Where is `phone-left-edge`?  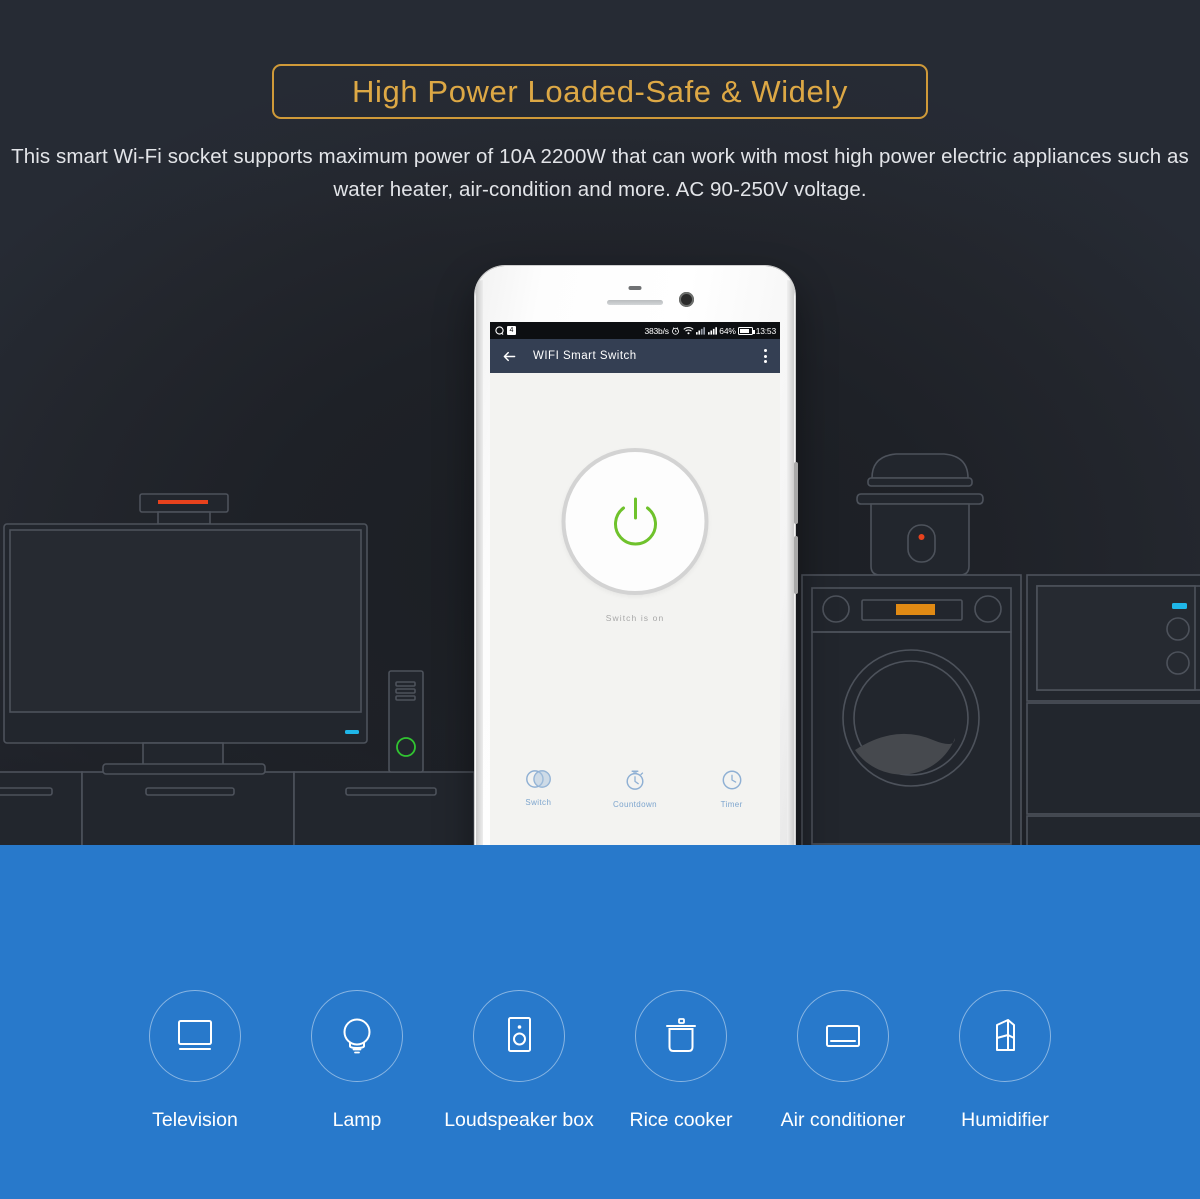
phone-left-edge is located at coordinates (479, 562).